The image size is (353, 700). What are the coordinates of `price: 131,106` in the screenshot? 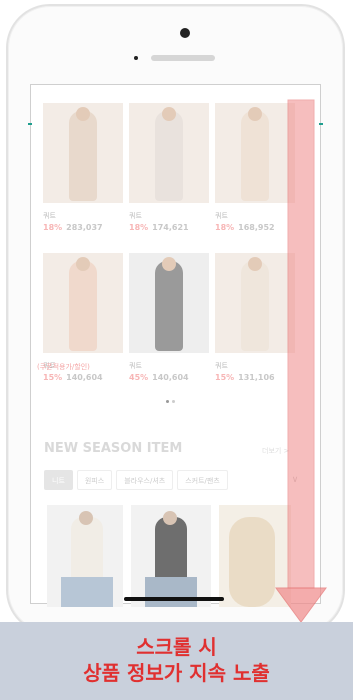 It's located at (256, 377).